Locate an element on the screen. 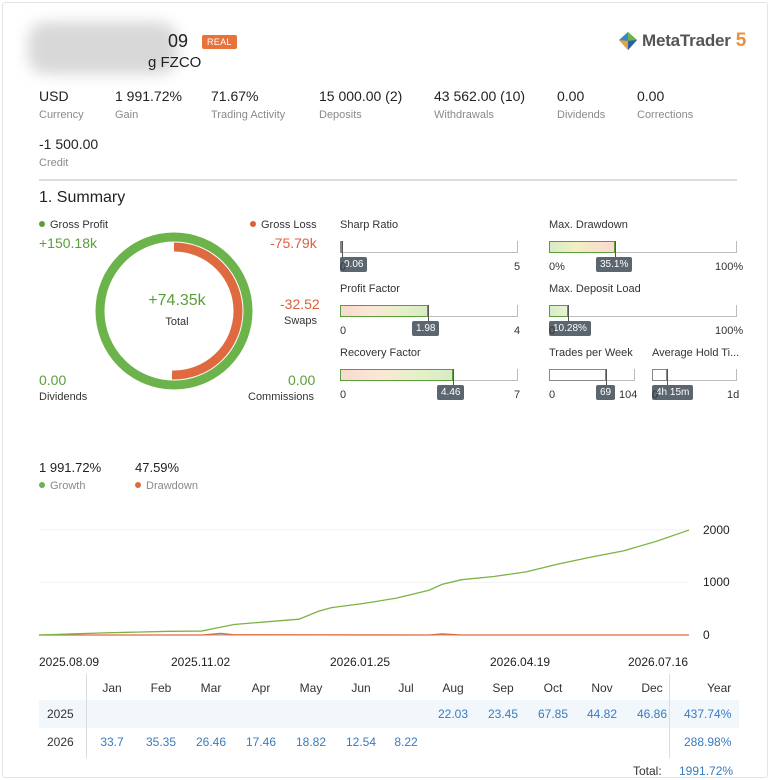 This screenshot has width=770, height=780. metric-name: Max. Drawdown is located at coordinates (588, 225).